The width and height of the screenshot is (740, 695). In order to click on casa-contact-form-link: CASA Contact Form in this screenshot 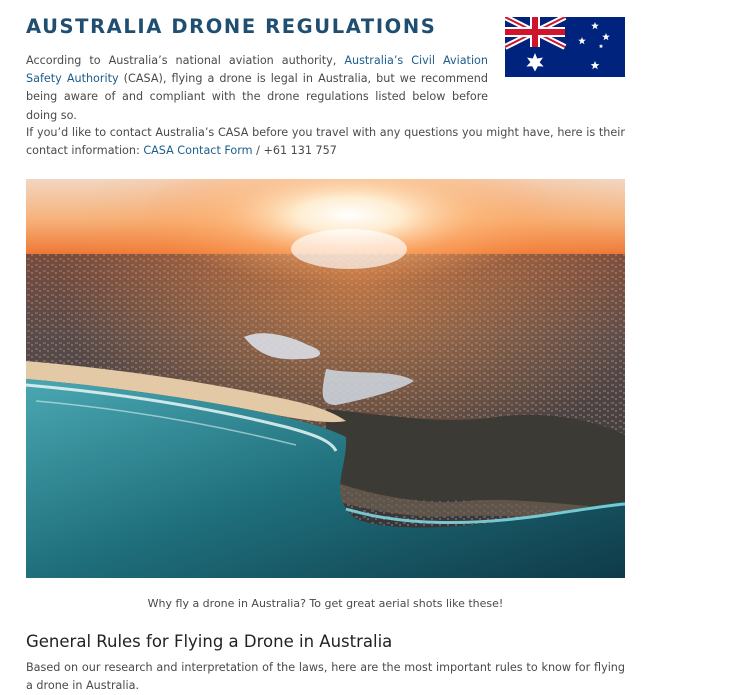, I will do `click(197, 150)`.